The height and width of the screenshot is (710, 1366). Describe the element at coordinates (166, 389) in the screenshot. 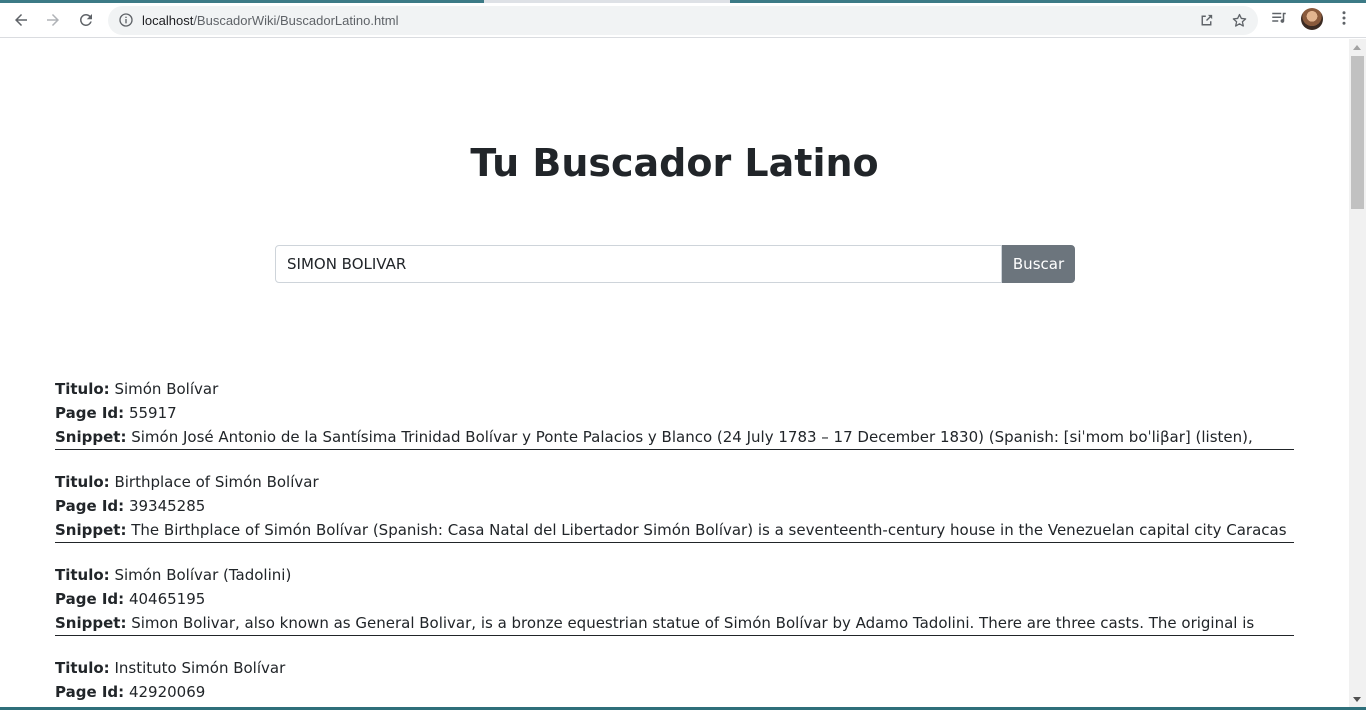

I see `result-title-value: Simón Bolívar` at that location.